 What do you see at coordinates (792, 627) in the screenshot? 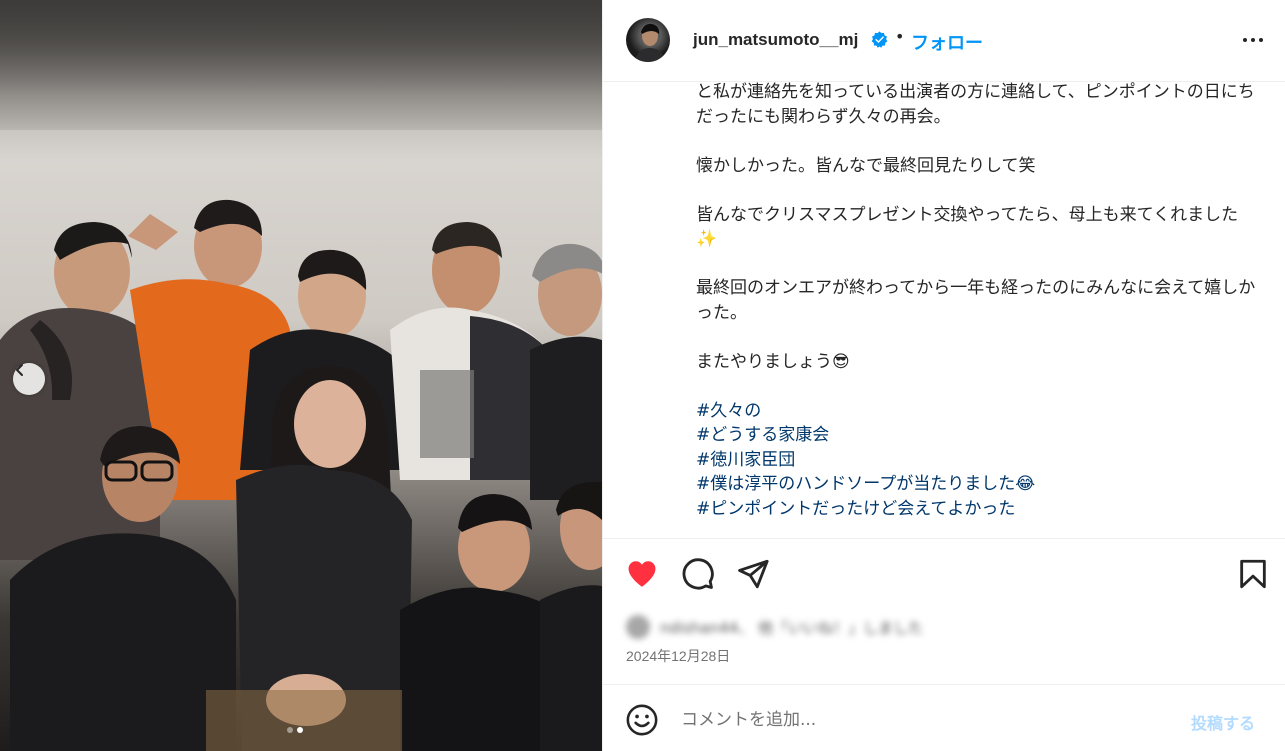
I see `likes-text-blurred: ndishan44、 他「いいね！」しました` at bounding box center [792, 627].